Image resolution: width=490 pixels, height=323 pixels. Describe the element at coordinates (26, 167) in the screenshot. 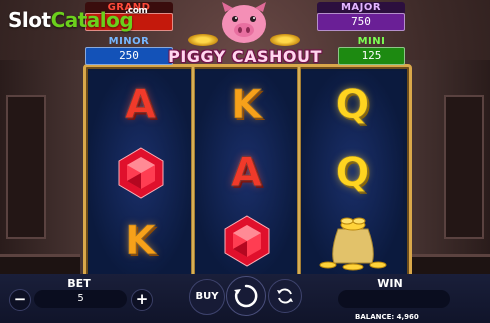

I see `left-door` at that location.